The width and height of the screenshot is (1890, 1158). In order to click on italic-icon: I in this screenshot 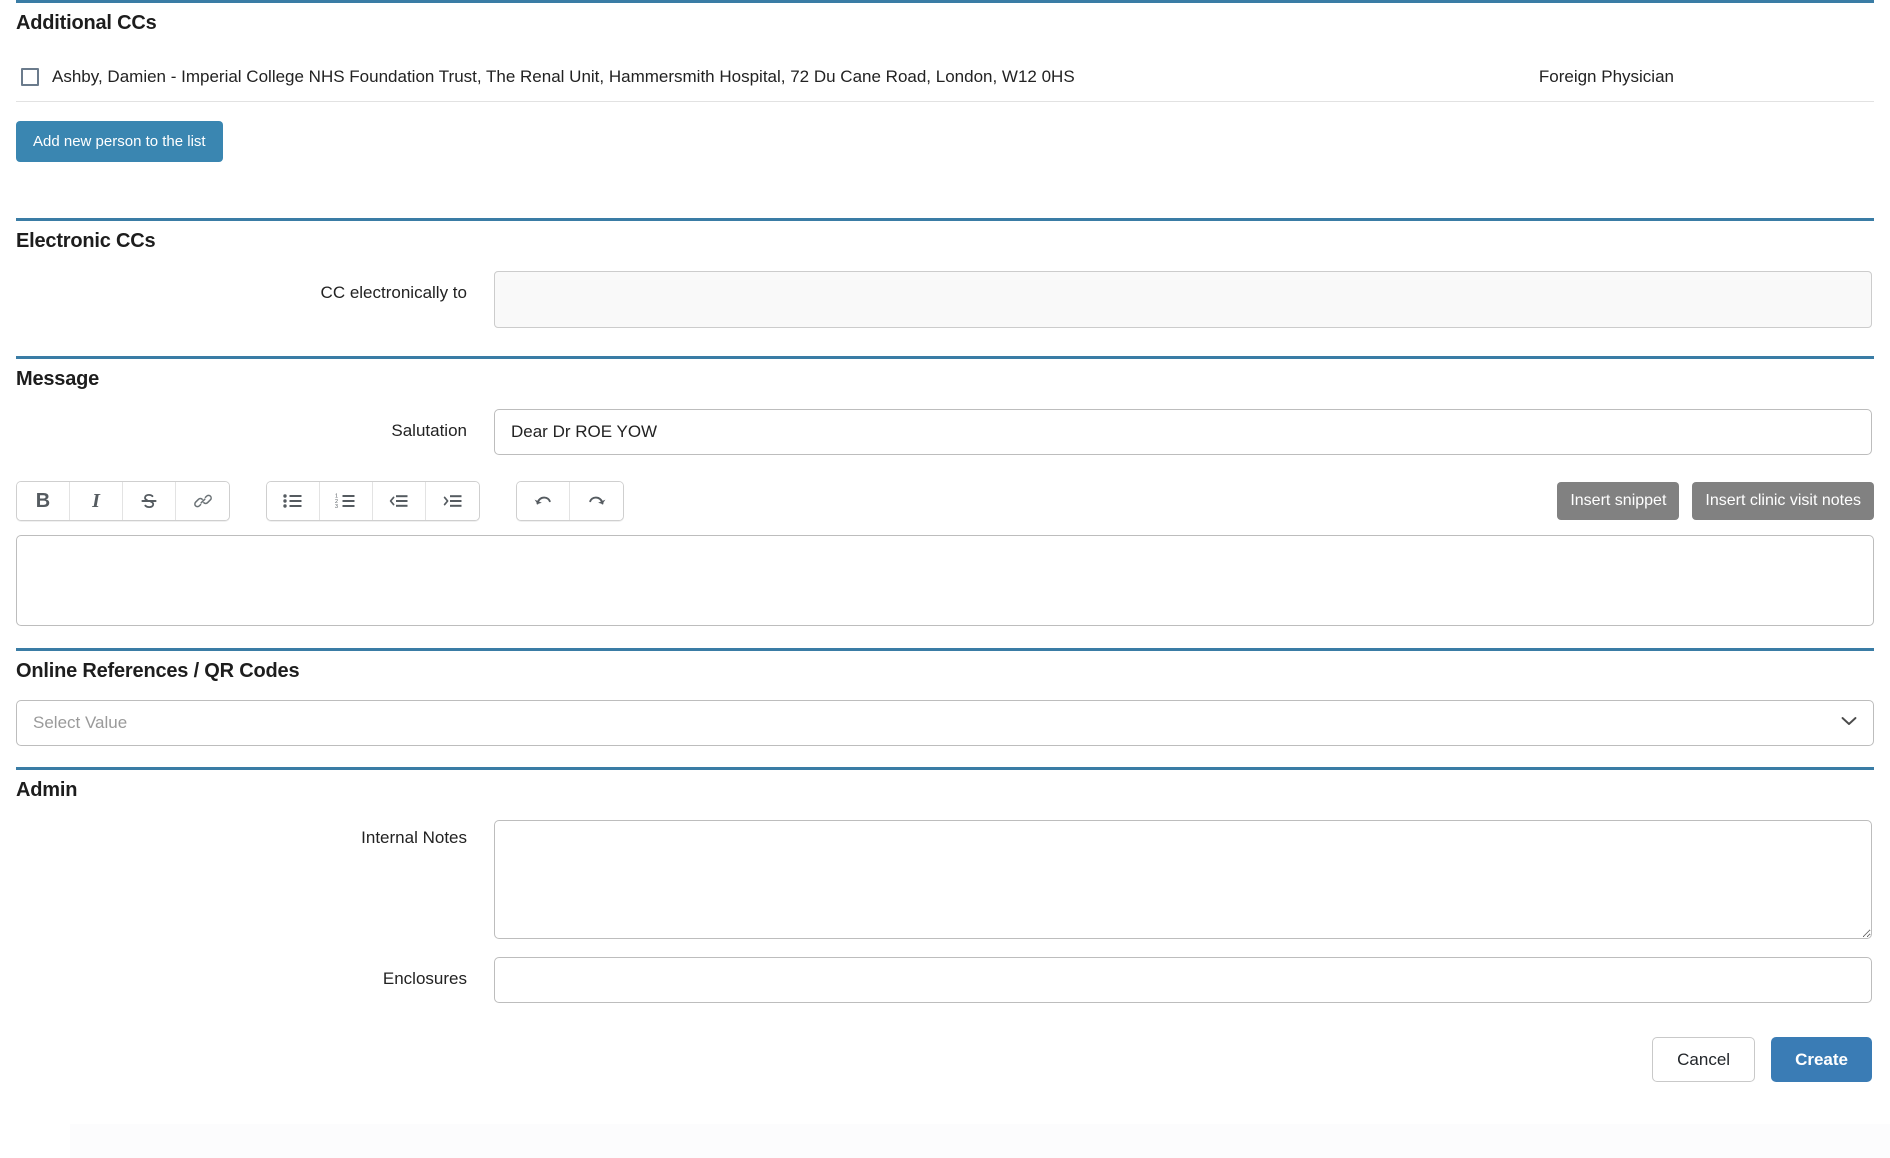, I will do `click(96, 500)`.